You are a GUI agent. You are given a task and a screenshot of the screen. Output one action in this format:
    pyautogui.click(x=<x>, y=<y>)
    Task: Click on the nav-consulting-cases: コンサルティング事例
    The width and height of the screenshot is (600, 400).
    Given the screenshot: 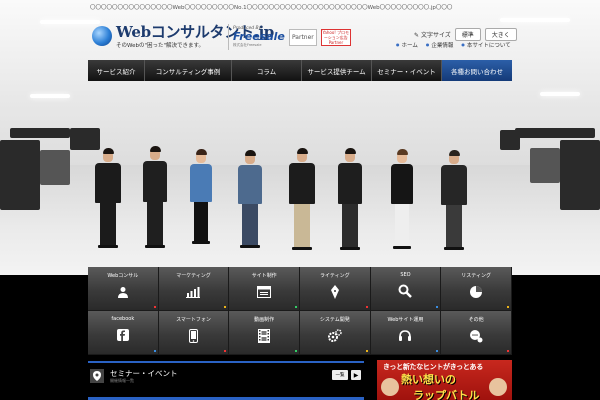 What is the action you would take?
    pyautogui.click(x=188, y=70)
    